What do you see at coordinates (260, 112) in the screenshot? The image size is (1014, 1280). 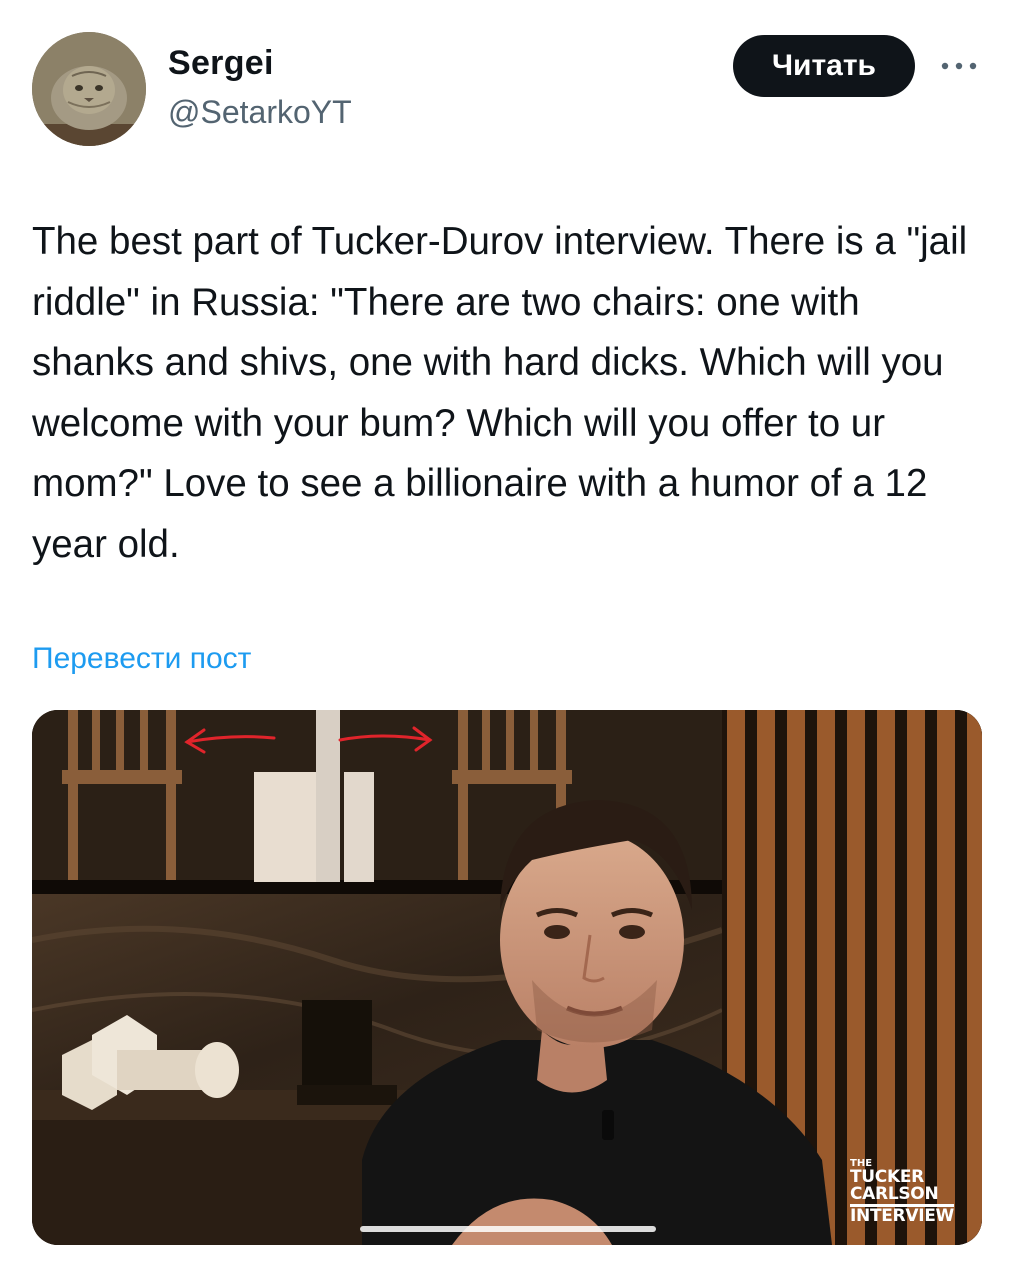 I see `user-handle: @SetarkoYT` at bounding box center [260, 112].